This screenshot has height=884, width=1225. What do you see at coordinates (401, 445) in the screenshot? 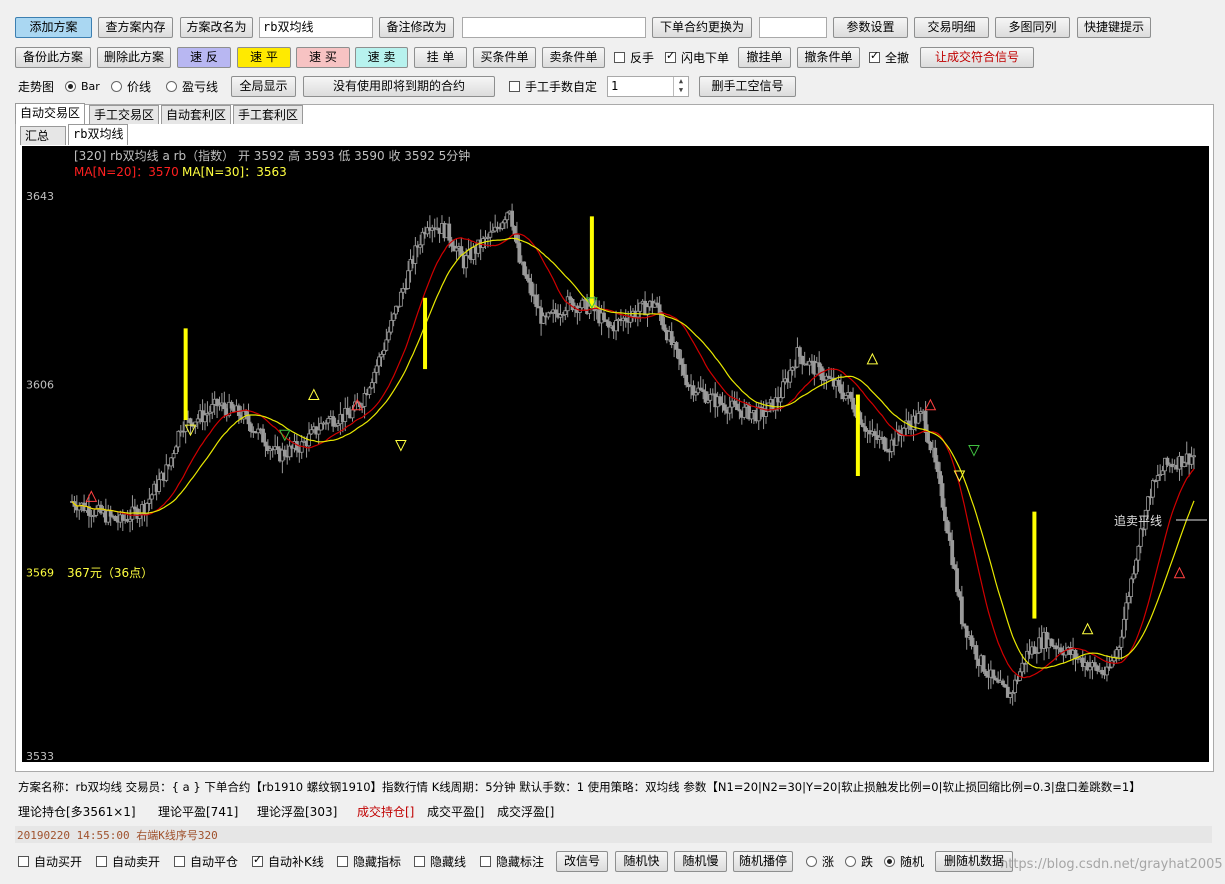
I see `sell-signal-triangle-icon` at bounding box center [401, 445].